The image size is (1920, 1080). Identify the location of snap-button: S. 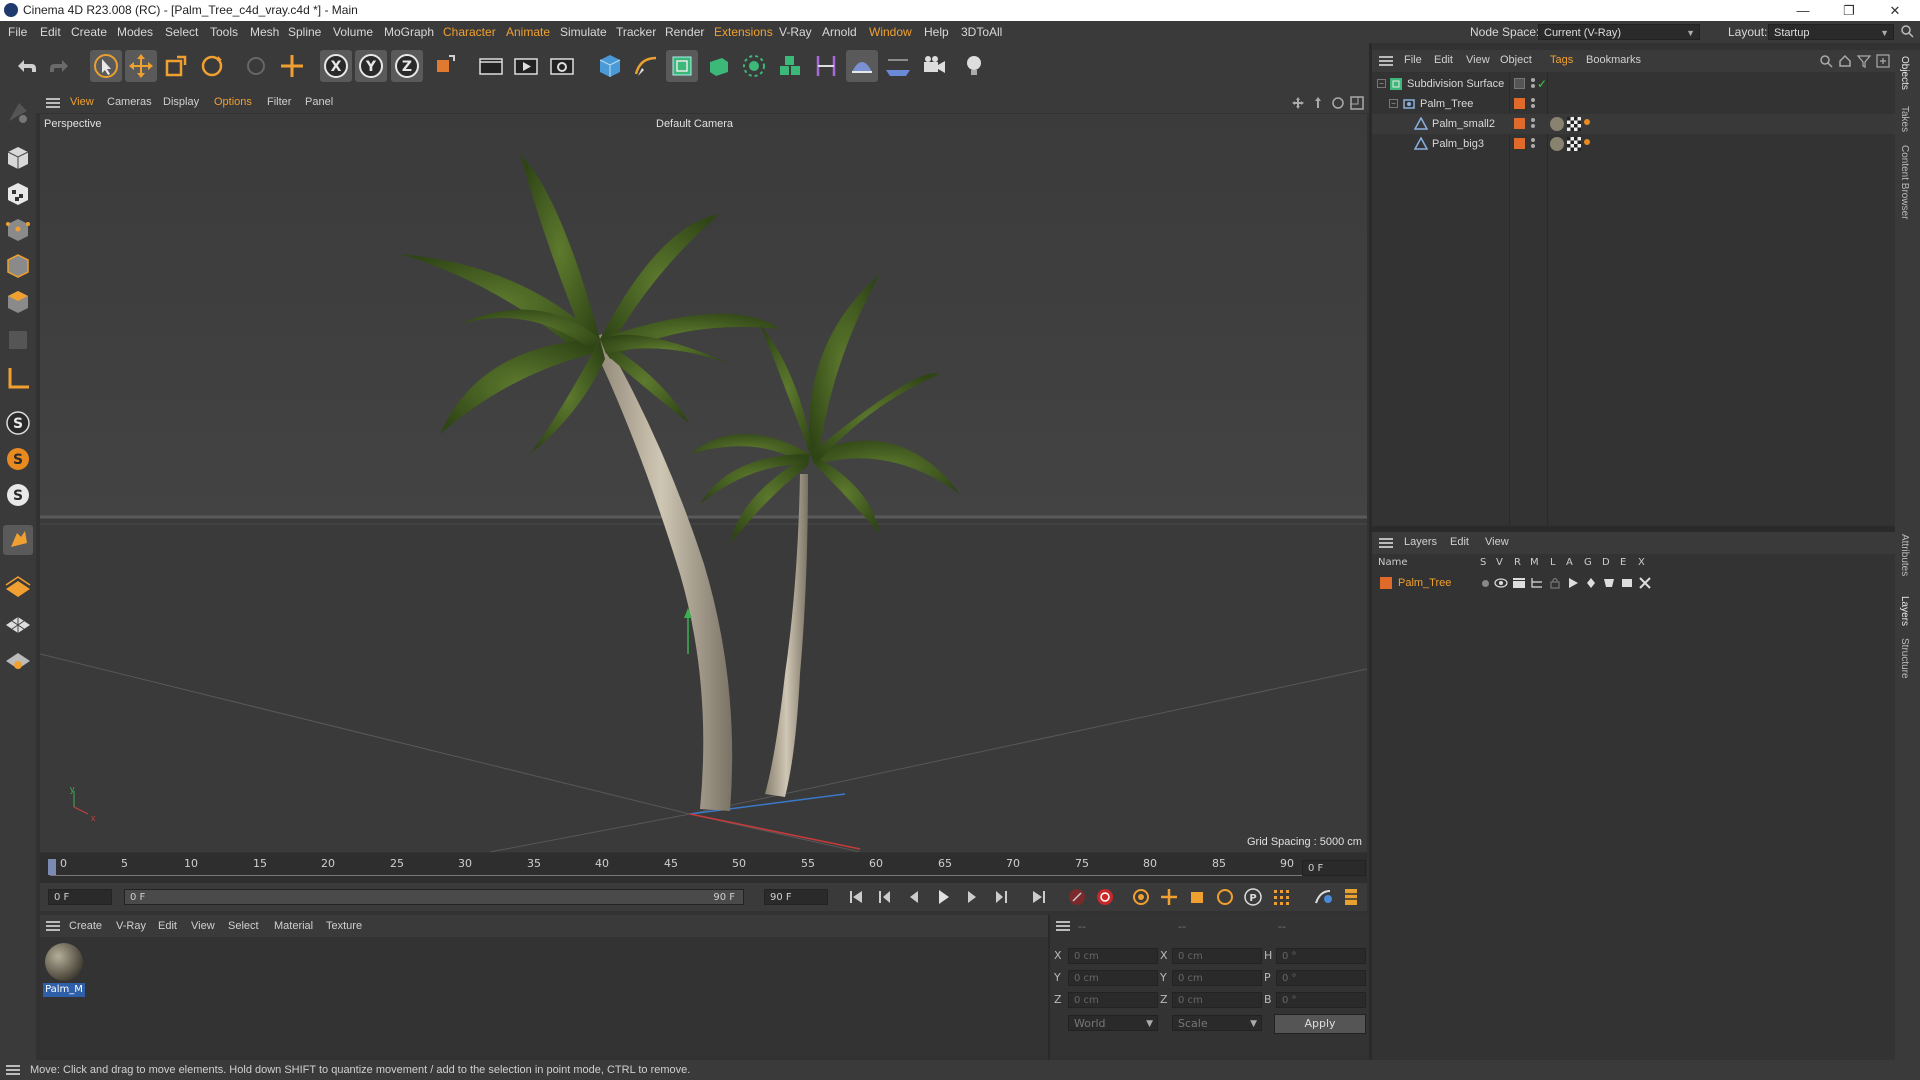
(18, 423).